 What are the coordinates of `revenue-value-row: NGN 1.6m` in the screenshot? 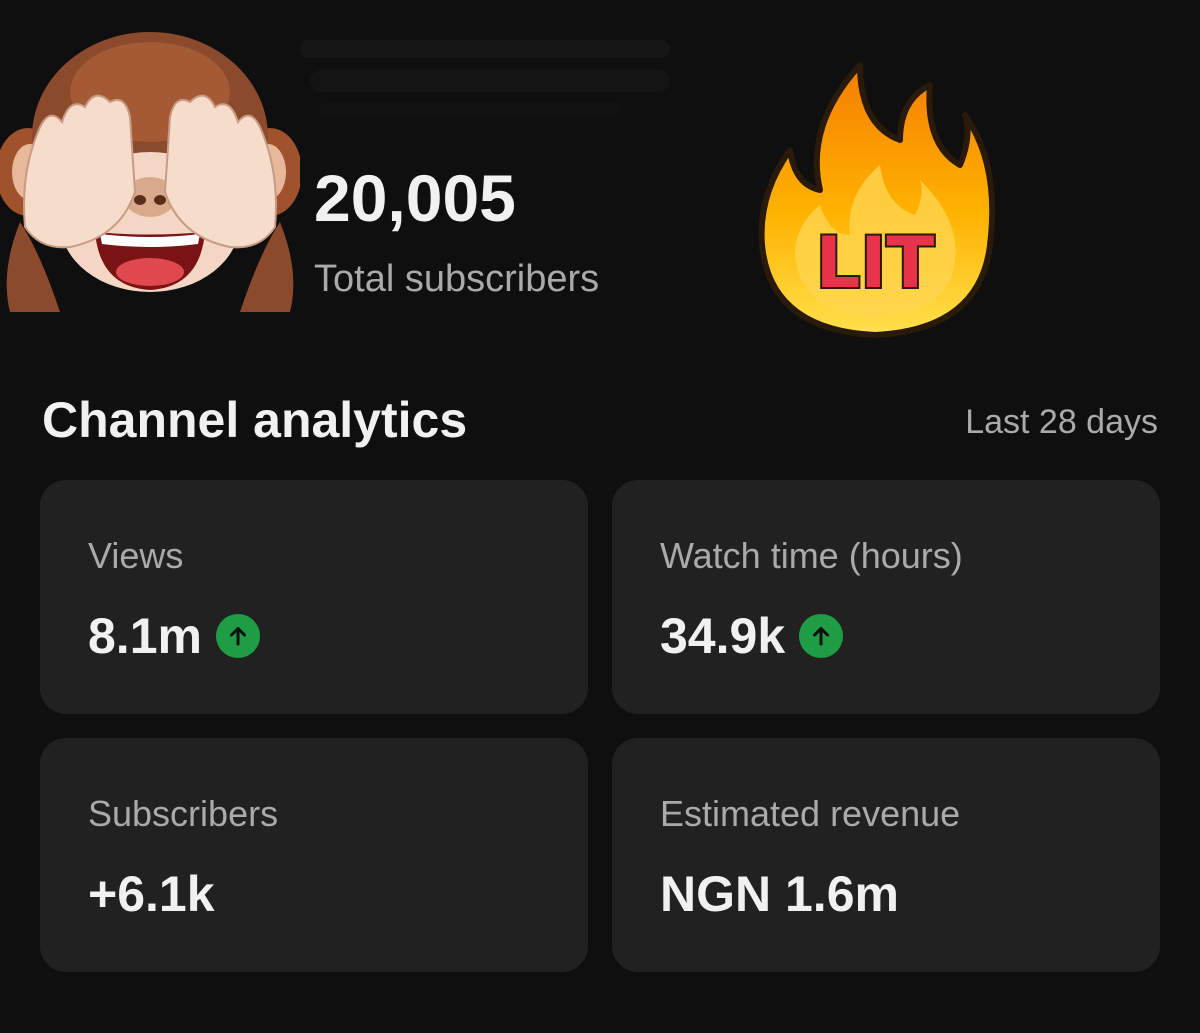 It's located at (779, 894).